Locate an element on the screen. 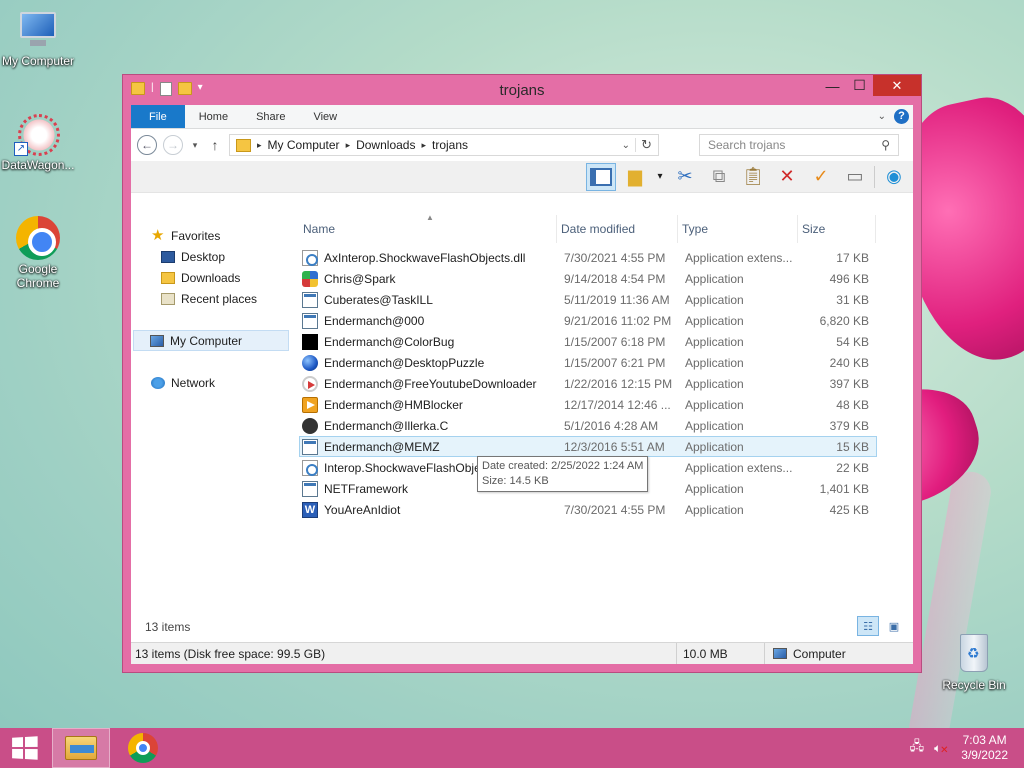 The width and height of the screenshot is (1024, 768). tab-file: File is located at coordinates (158, 116).